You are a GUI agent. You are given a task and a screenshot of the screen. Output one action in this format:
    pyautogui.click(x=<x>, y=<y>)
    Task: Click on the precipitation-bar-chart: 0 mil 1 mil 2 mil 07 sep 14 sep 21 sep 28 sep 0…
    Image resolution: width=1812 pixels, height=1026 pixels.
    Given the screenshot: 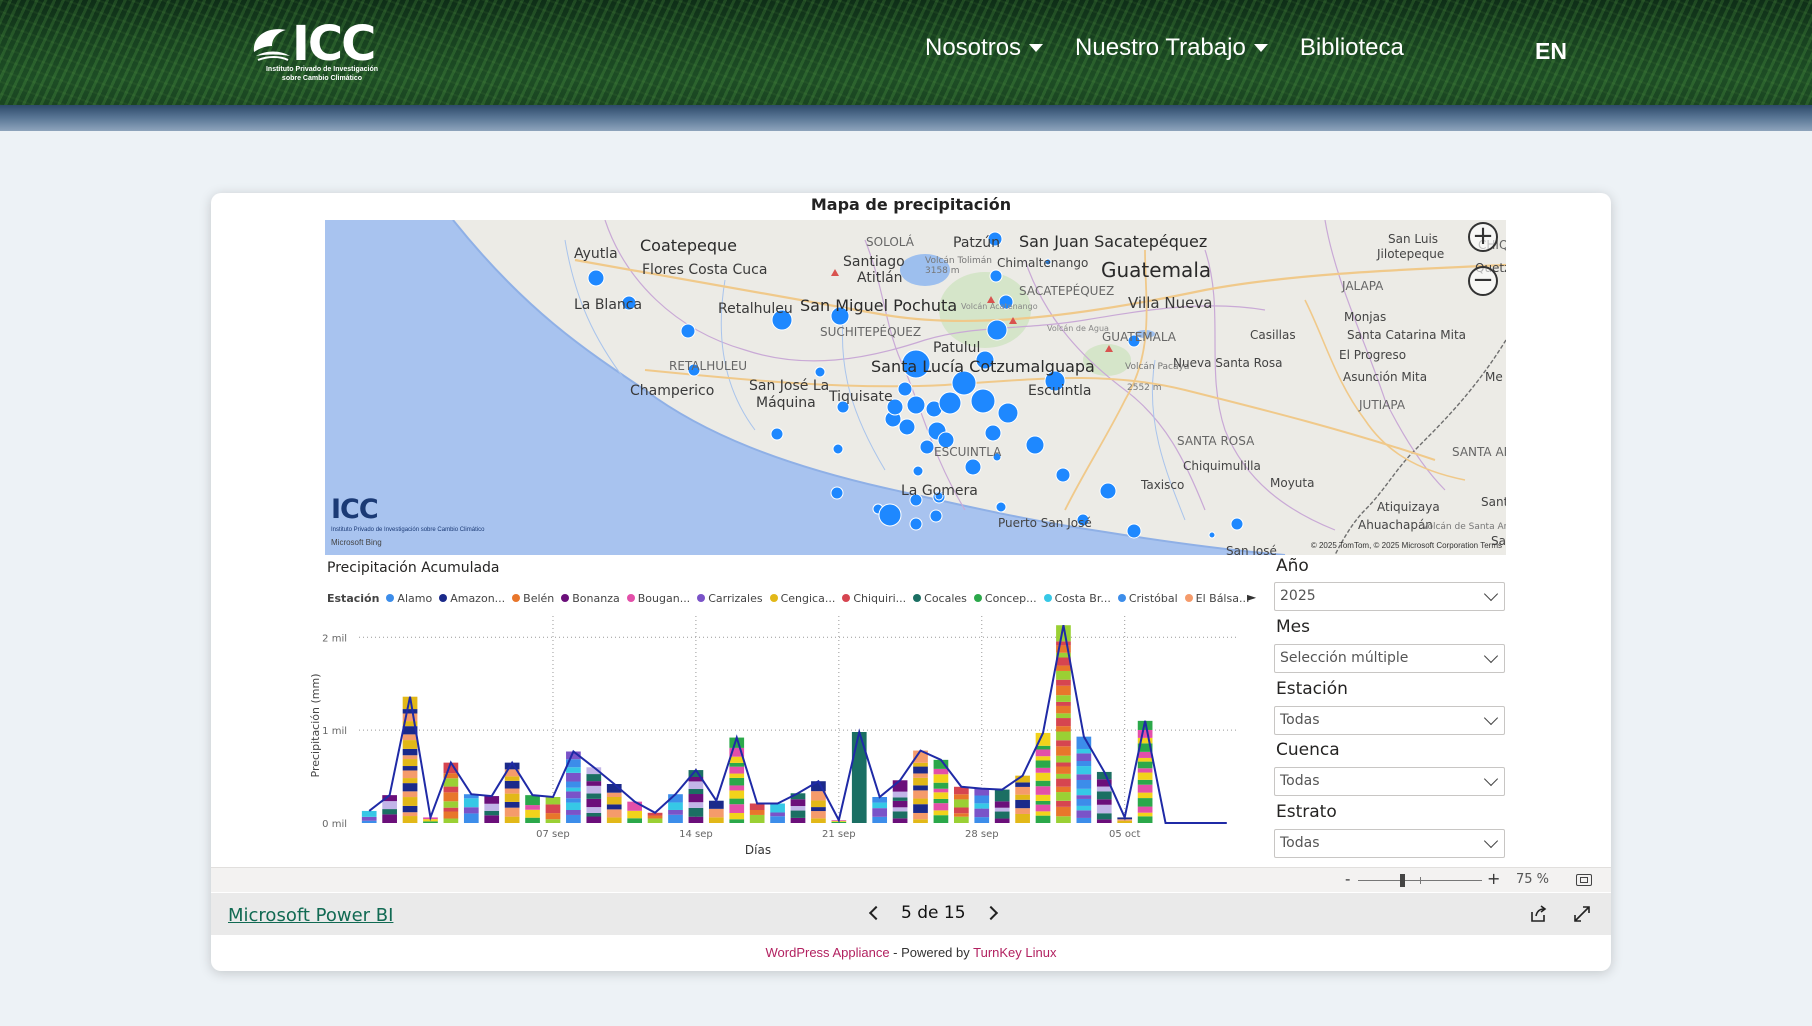 What is the action you would take?
    pyautogui.click(x=787, y=733)
    